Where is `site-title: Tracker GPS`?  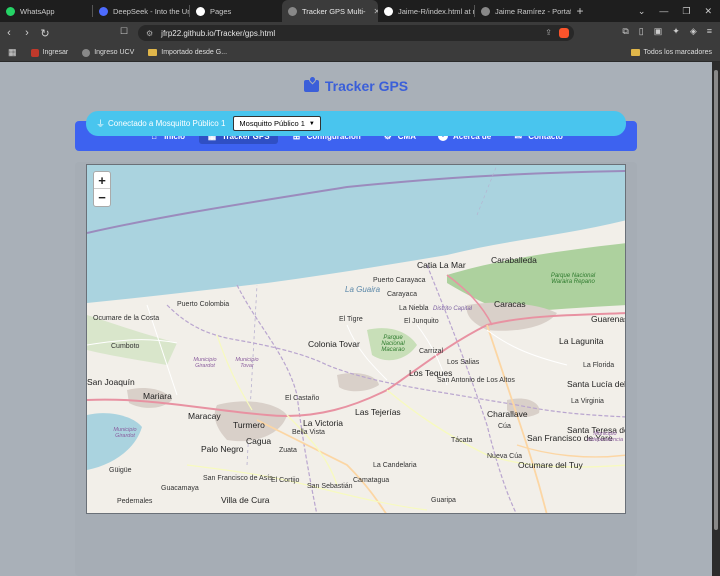
site-title: Tracker GPS is located at coordinates (356, 86).